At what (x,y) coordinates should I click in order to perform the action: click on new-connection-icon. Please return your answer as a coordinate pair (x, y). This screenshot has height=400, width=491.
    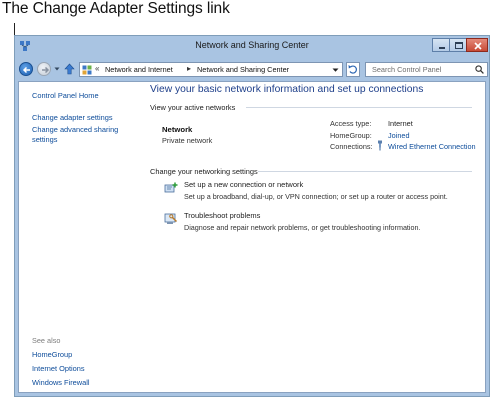
    Looking at the image, I should click on (171, 188).